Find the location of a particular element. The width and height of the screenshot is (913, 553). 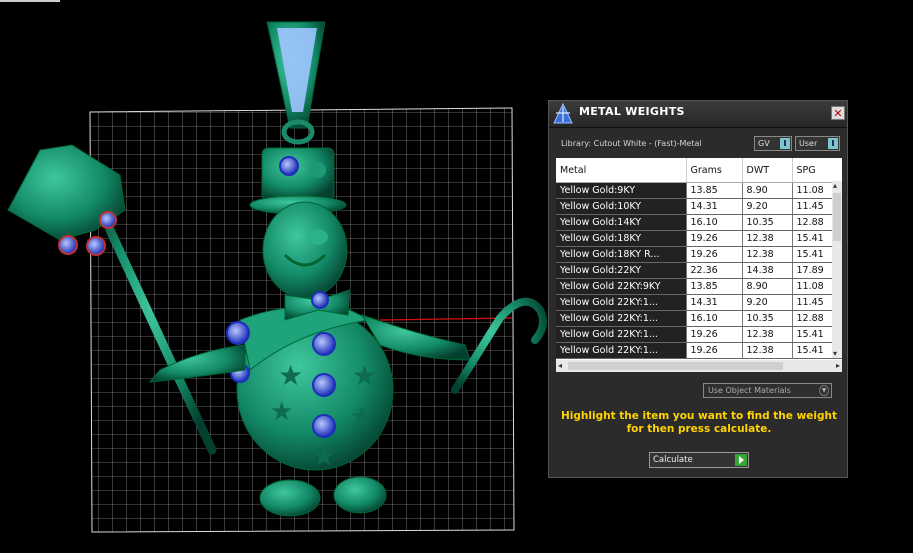

close-icon: ✕ is located at coordinates (837, 113).